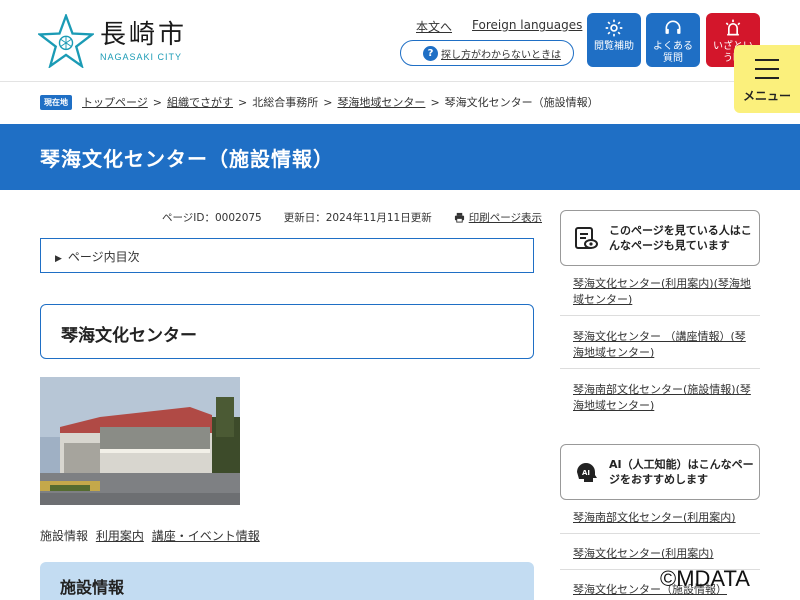 This screenshot has height=600, width=800. Describe the element at coordinates (206, 536) in the screenshot. I see `courses-events-link: 講座・イベント情報` at that location.